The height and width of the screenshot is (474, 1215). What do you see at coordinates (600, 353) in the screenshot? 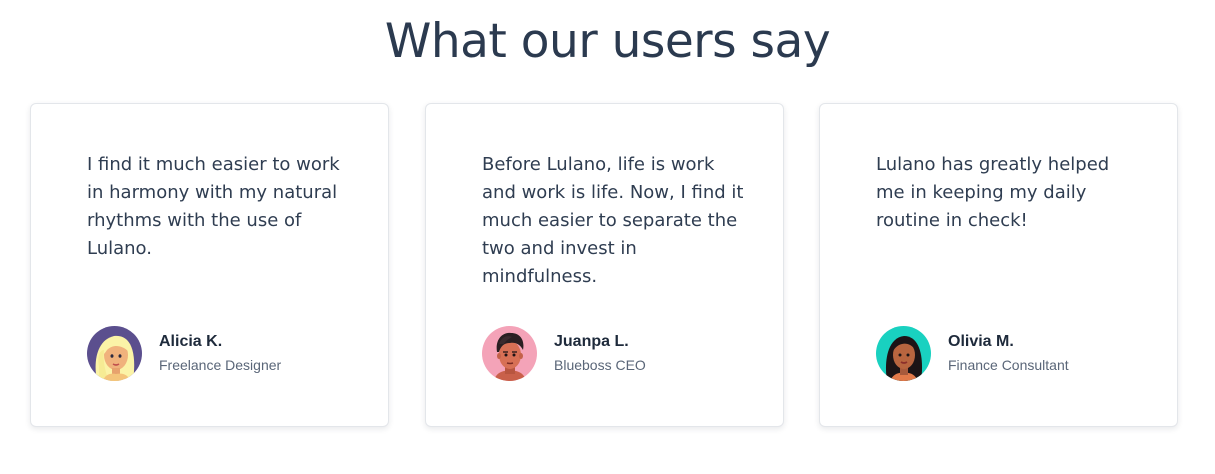
I see `author-text: Juanpa L. Blueboss CEO` at bounding box center [600, 353].